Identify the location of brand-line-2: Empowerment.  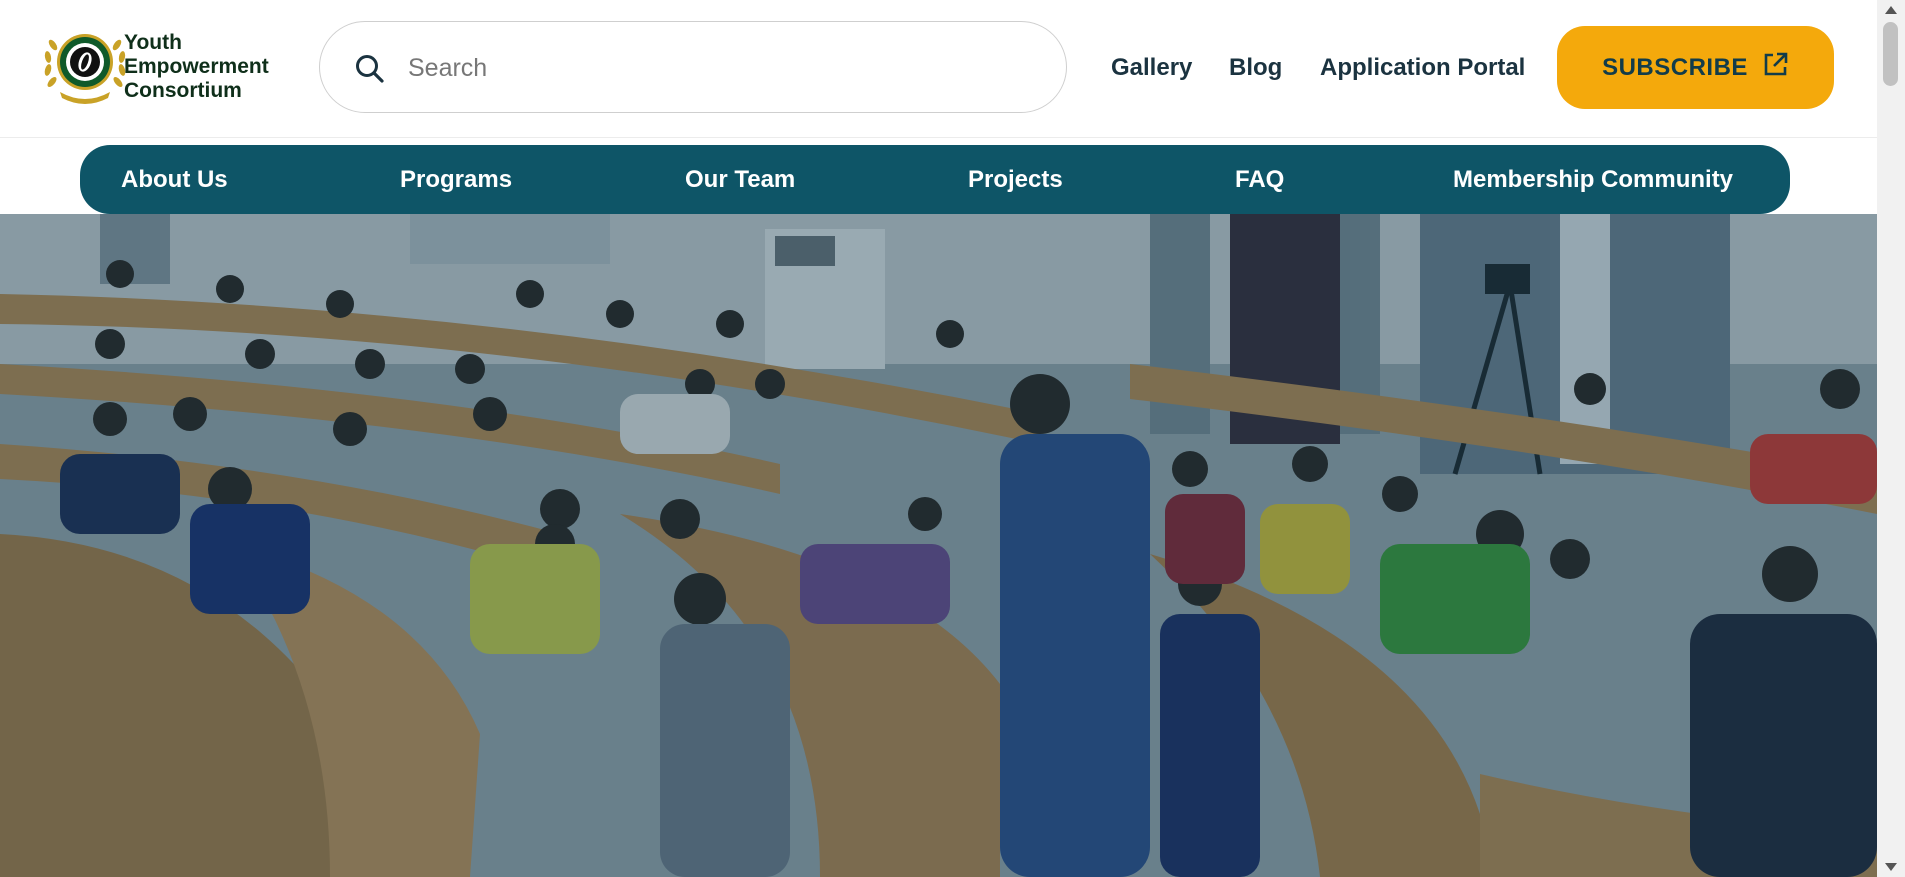
(196, 66).